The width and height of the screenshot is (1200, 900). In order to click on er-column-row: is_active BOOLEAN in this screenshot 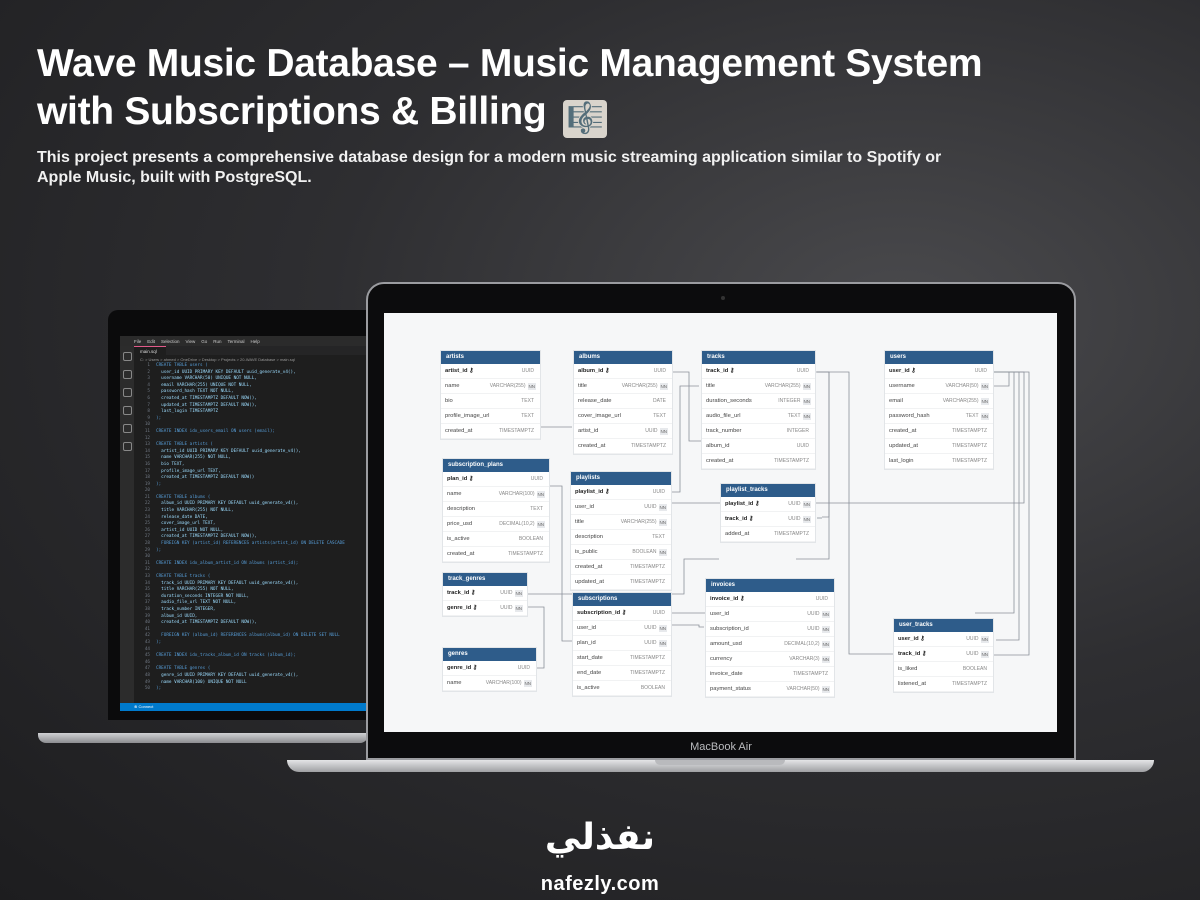, I will do `click(622, 688)`.